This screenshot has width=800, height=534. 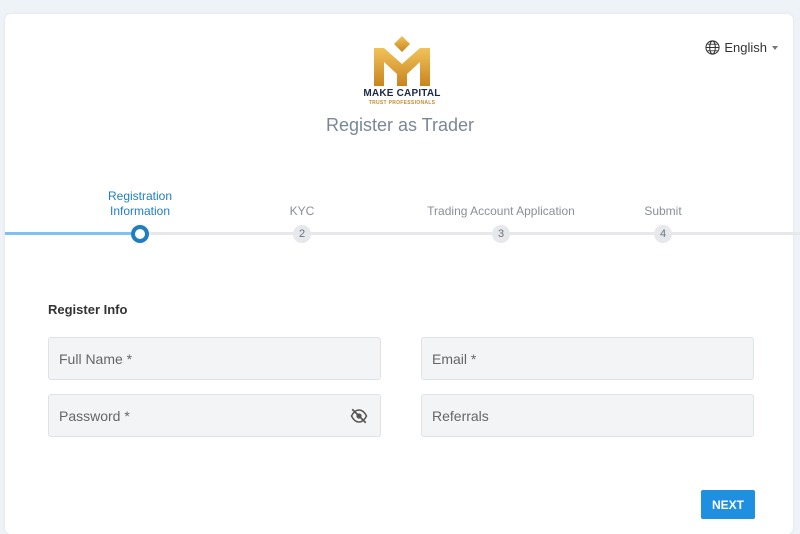 I want to click on step-indicator-kyc: 2, so click(x=302, y=234).